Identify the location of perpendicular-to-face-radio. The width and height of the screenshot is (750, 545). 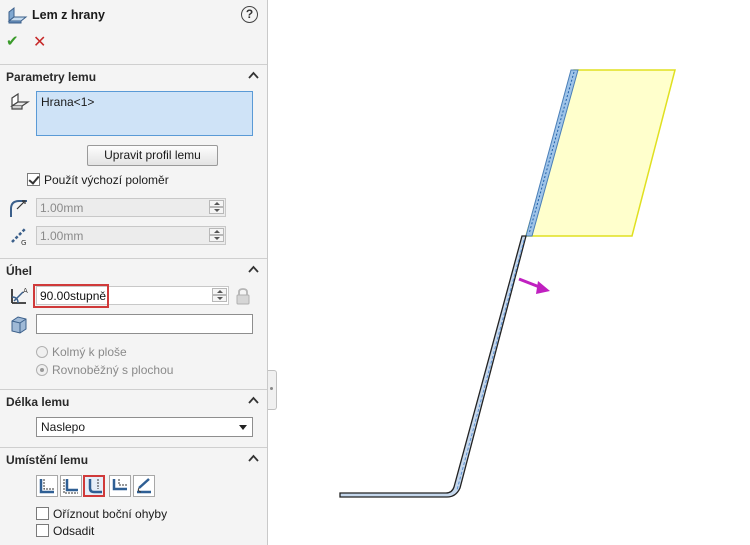
(42, 352).